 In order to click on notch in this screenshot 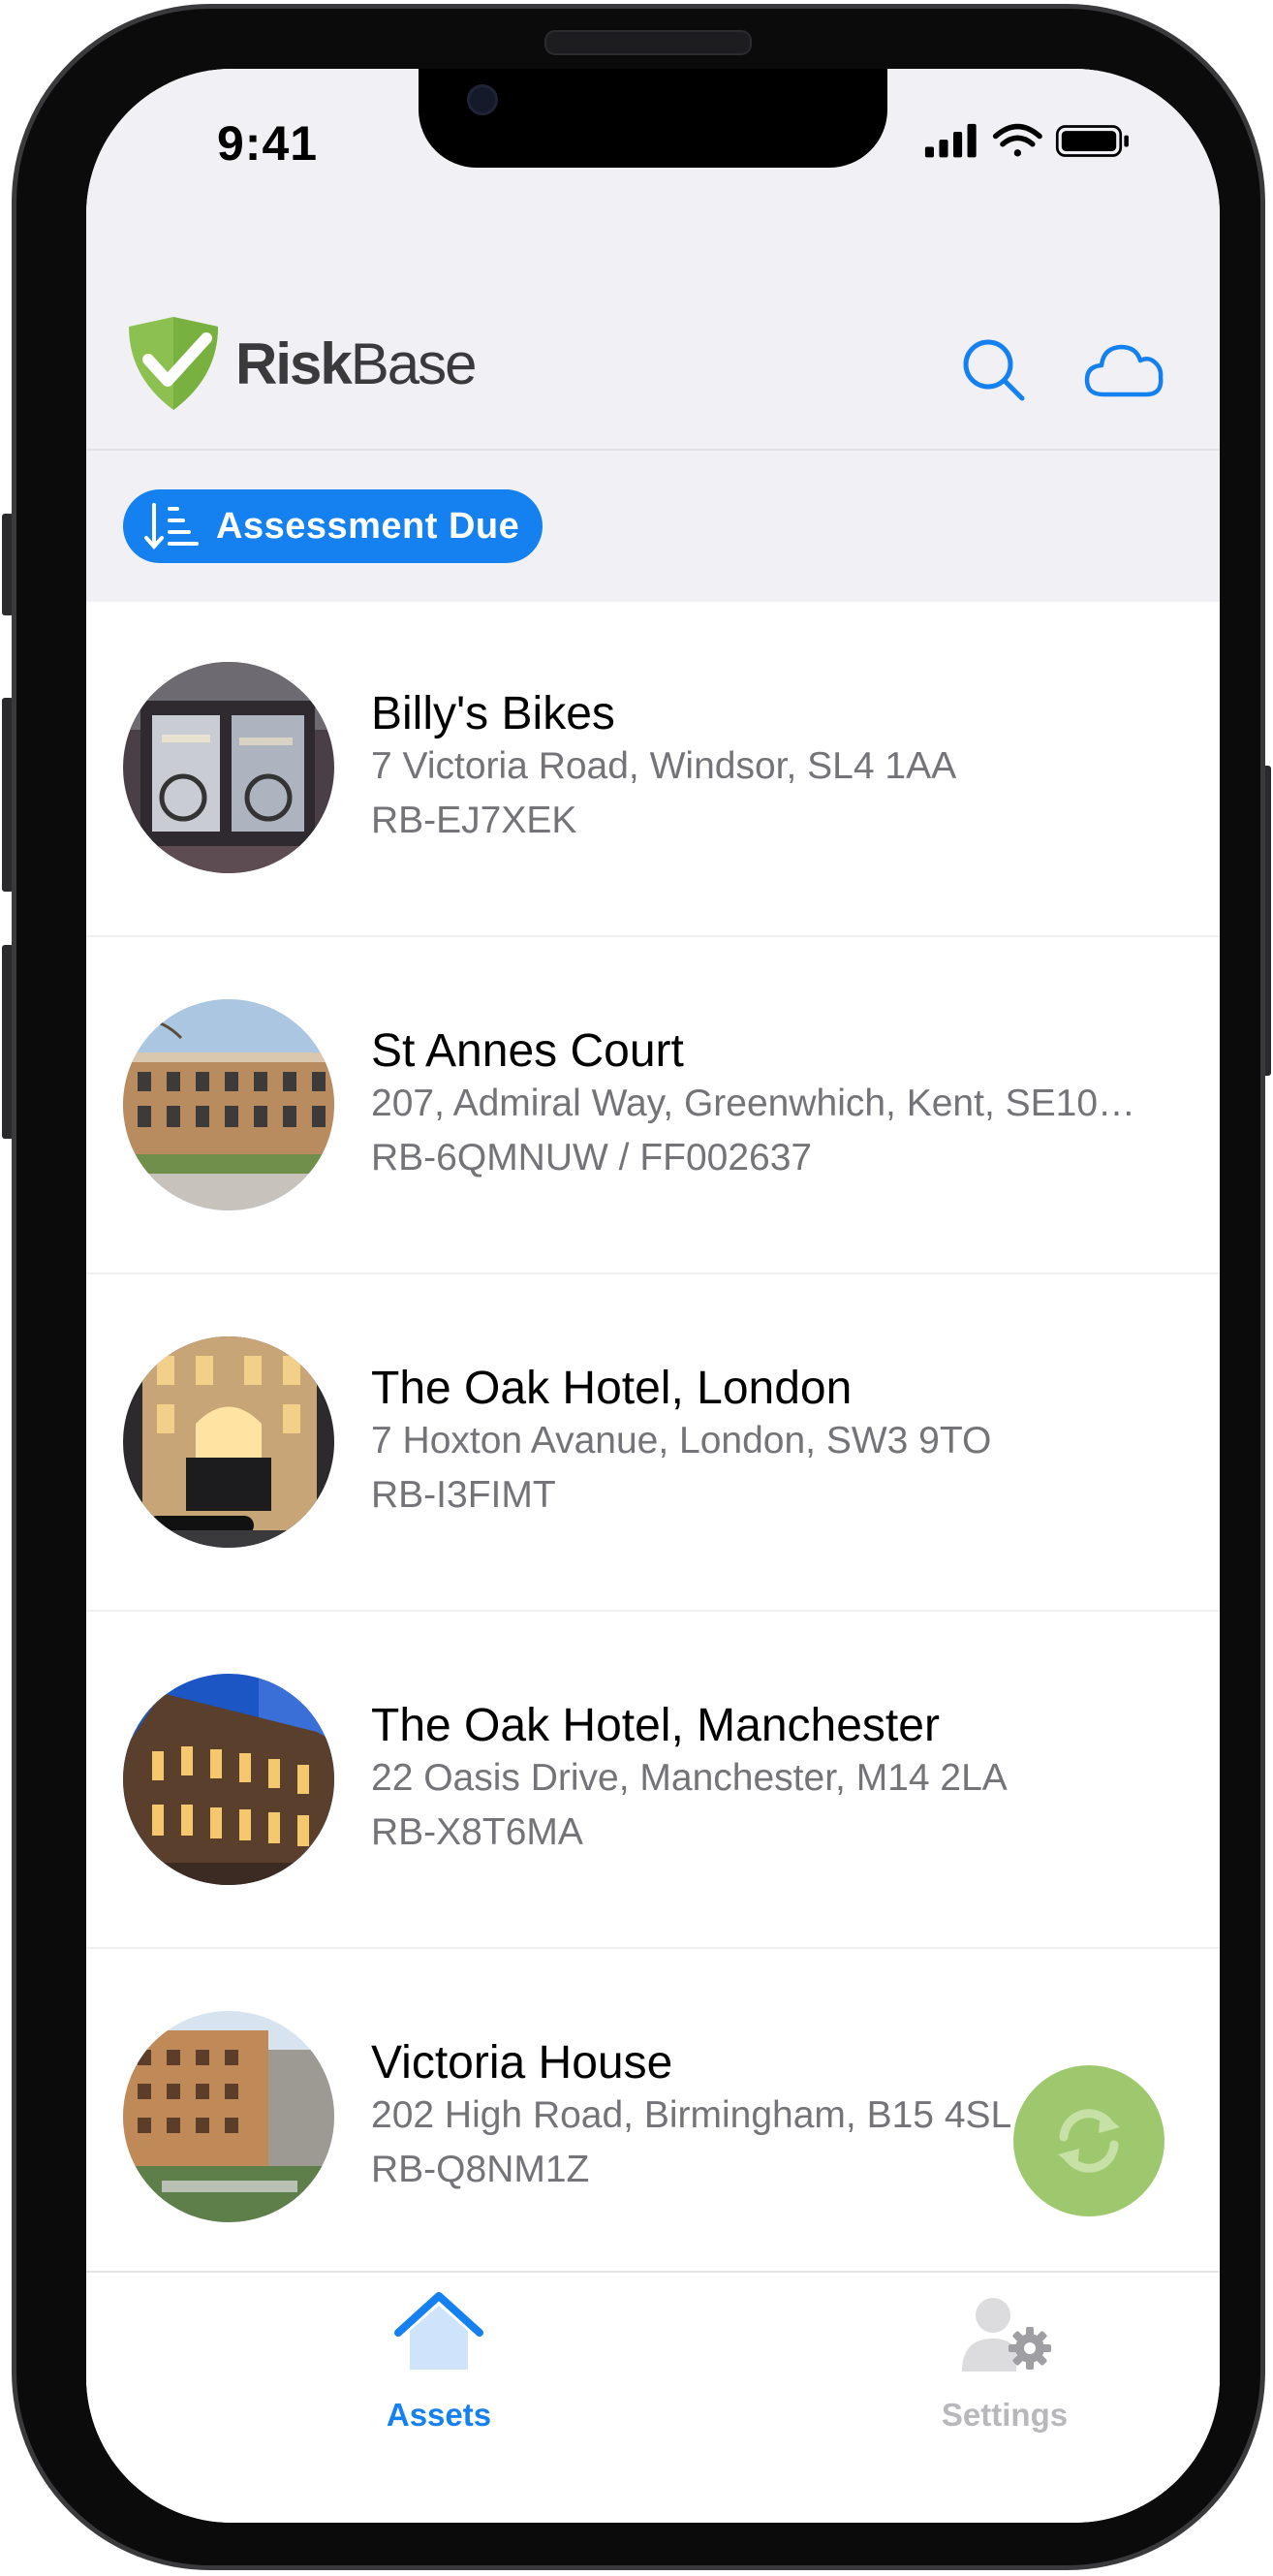, I will do `click(653, 118)`.